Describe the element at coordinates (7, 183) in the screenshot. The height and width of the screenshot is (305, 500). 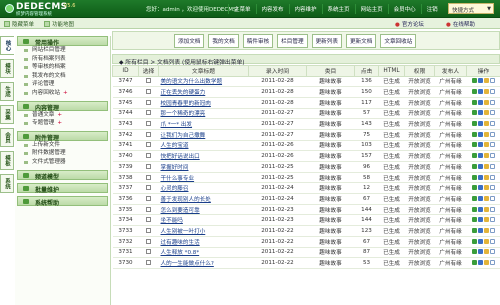
I see `side-tab-6: 系统` at that location.